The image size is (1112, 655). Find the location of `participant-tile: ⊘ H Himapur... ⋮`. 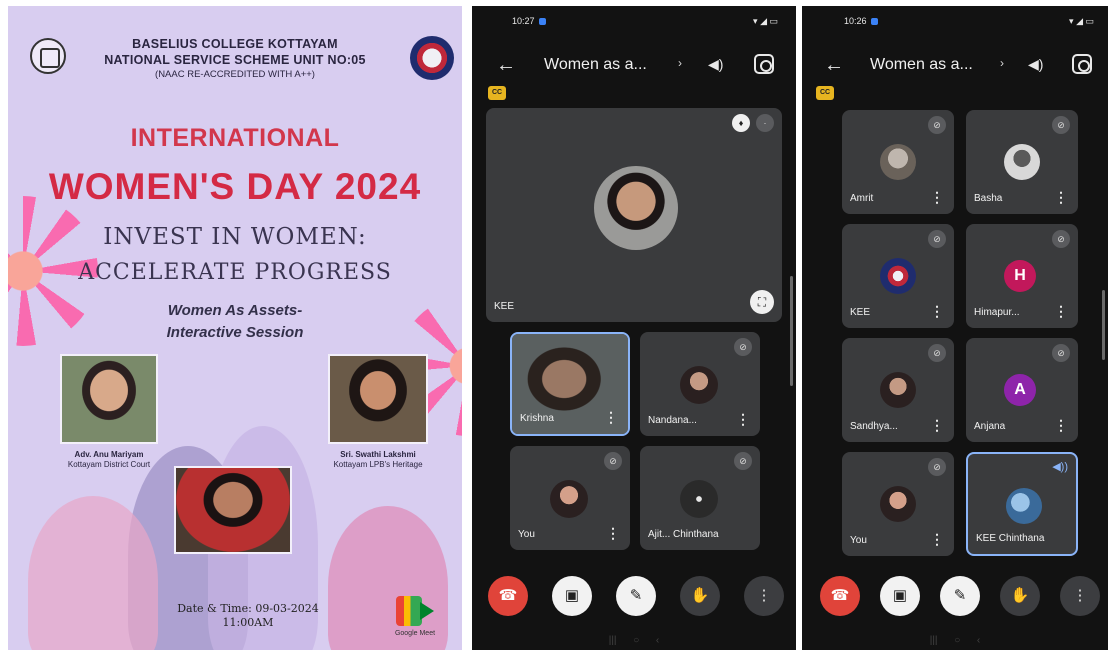

participant-tile: ⊘ H Himapur... ⋮ is located at coordinates (1022, 276).